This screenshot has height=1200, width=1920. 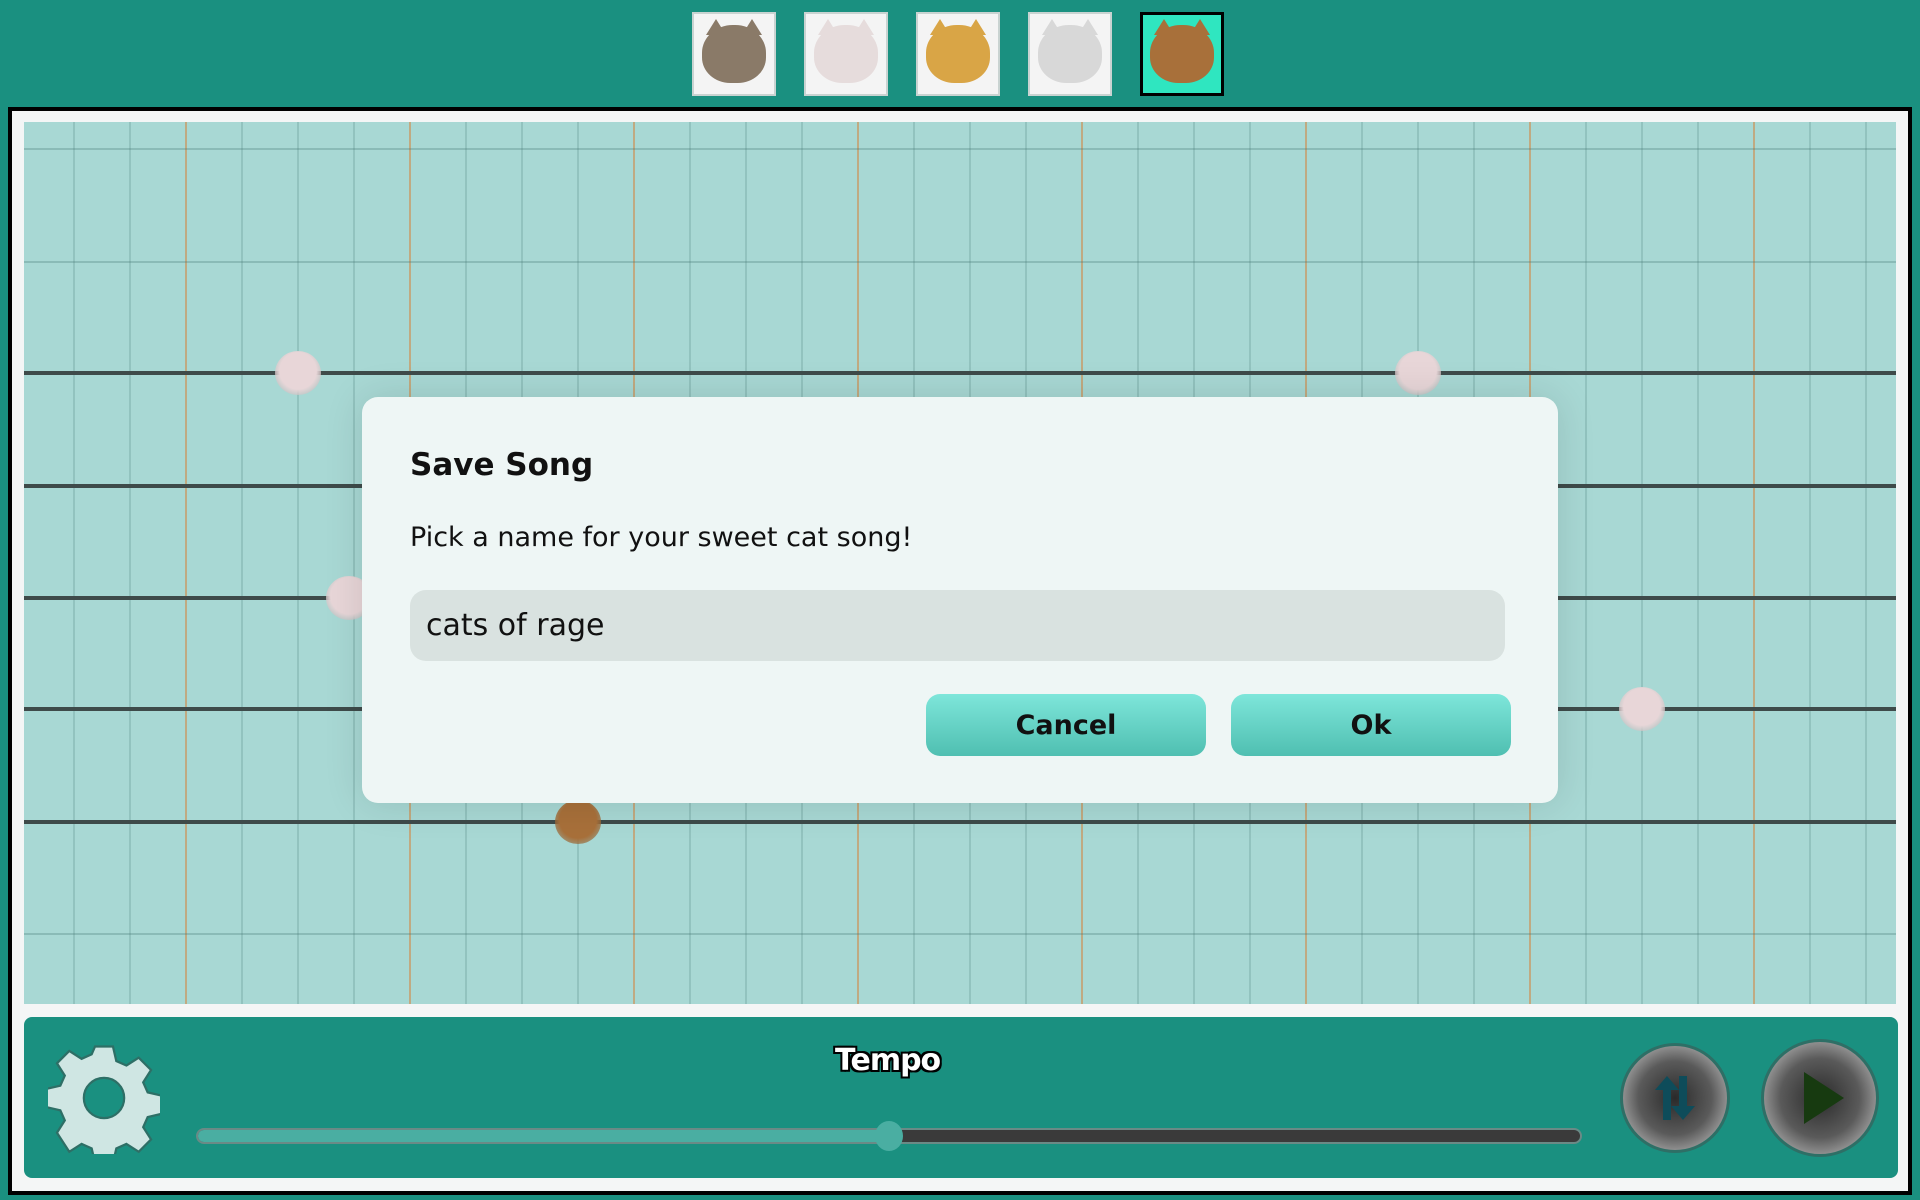 I want to click on cancel-button: Cancel, so click(x=1066, y=725).